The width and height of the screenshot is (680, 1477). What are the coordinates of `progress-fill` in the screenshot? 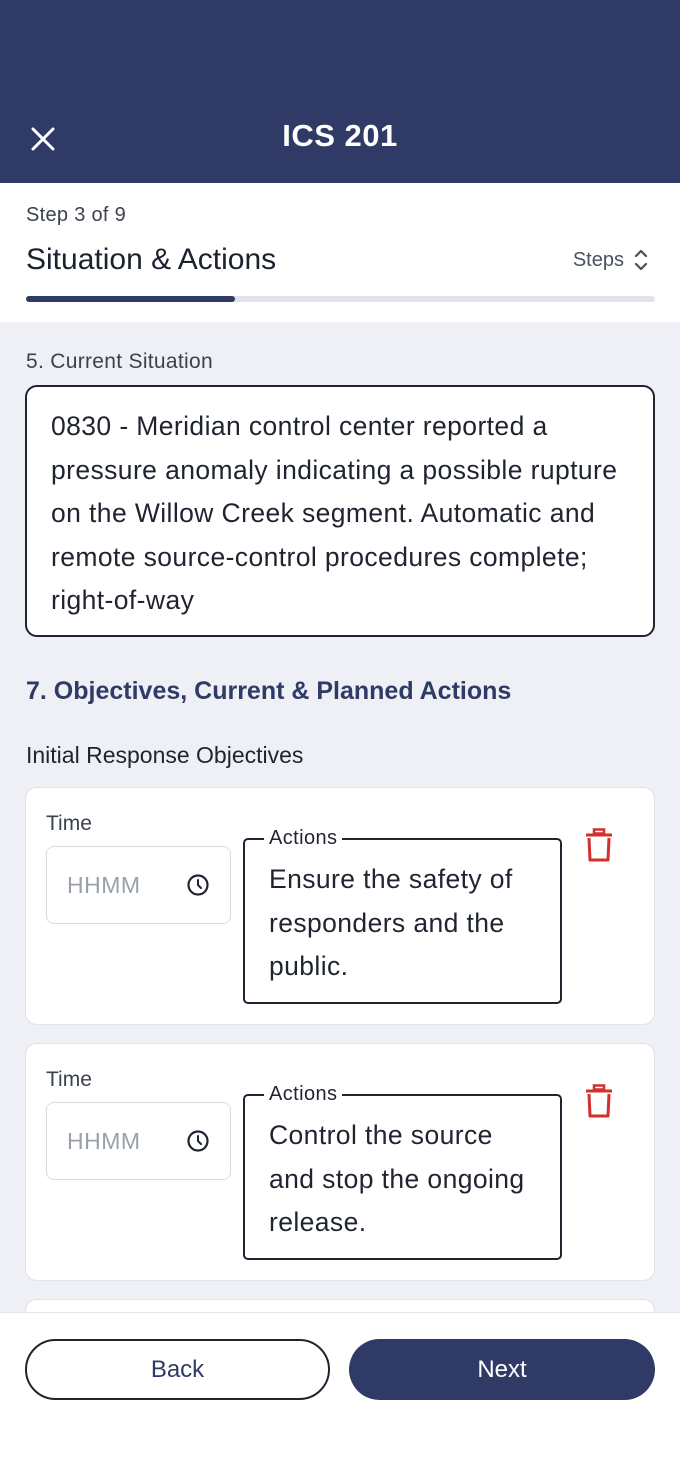 It's located at (131, 299).